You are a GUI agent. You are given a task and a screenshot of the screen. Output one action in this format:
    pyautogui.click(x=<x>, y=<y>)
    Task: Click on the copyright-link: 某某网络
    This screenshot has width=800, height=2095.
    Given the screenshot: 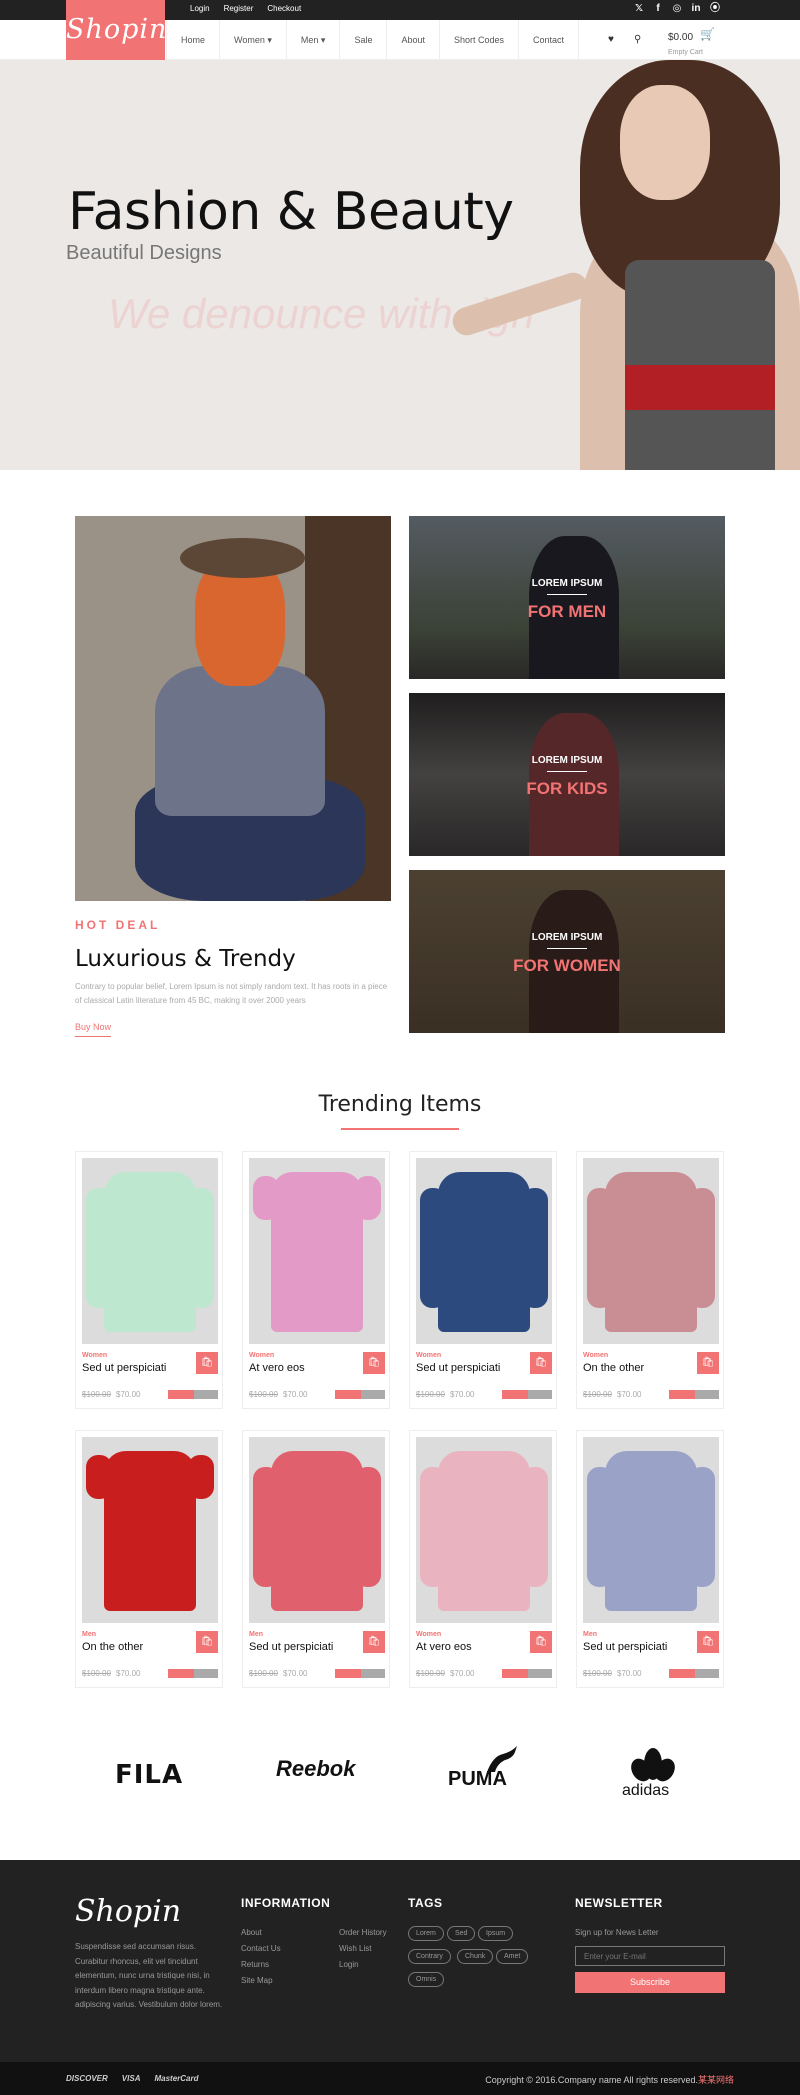 What is the action you would take?
    pyautogui.click(x=716, y=2080)
    